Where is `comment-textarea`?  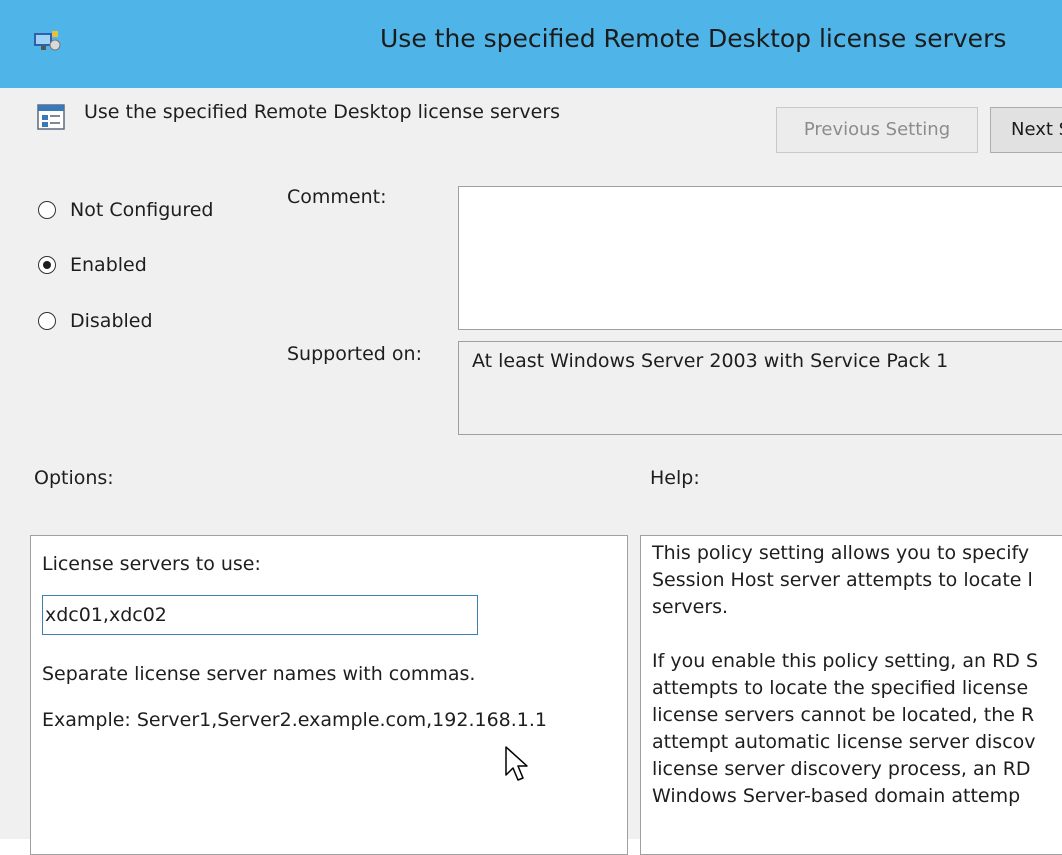
comment-textarea is located at coordinates (760, 258).